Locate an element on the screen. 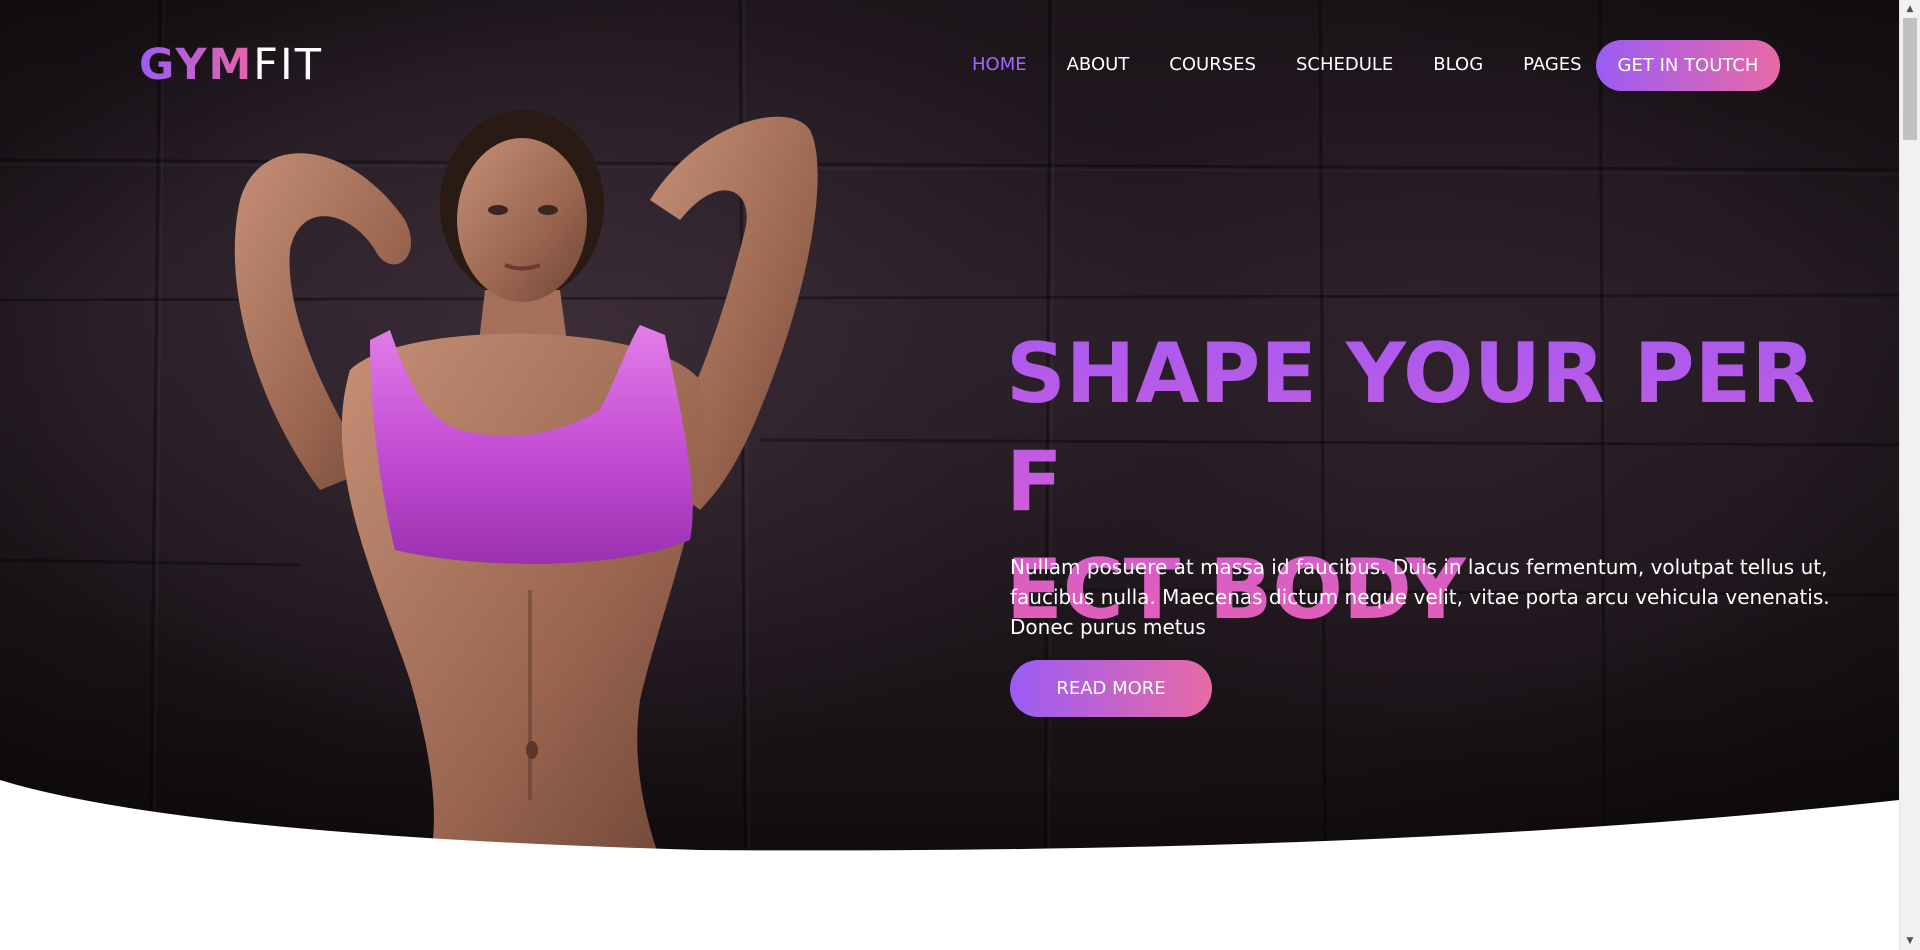 The width and height of the screenshot is (1920, 950). logo-text-fit: FIT is located at coordinates (288, 65).